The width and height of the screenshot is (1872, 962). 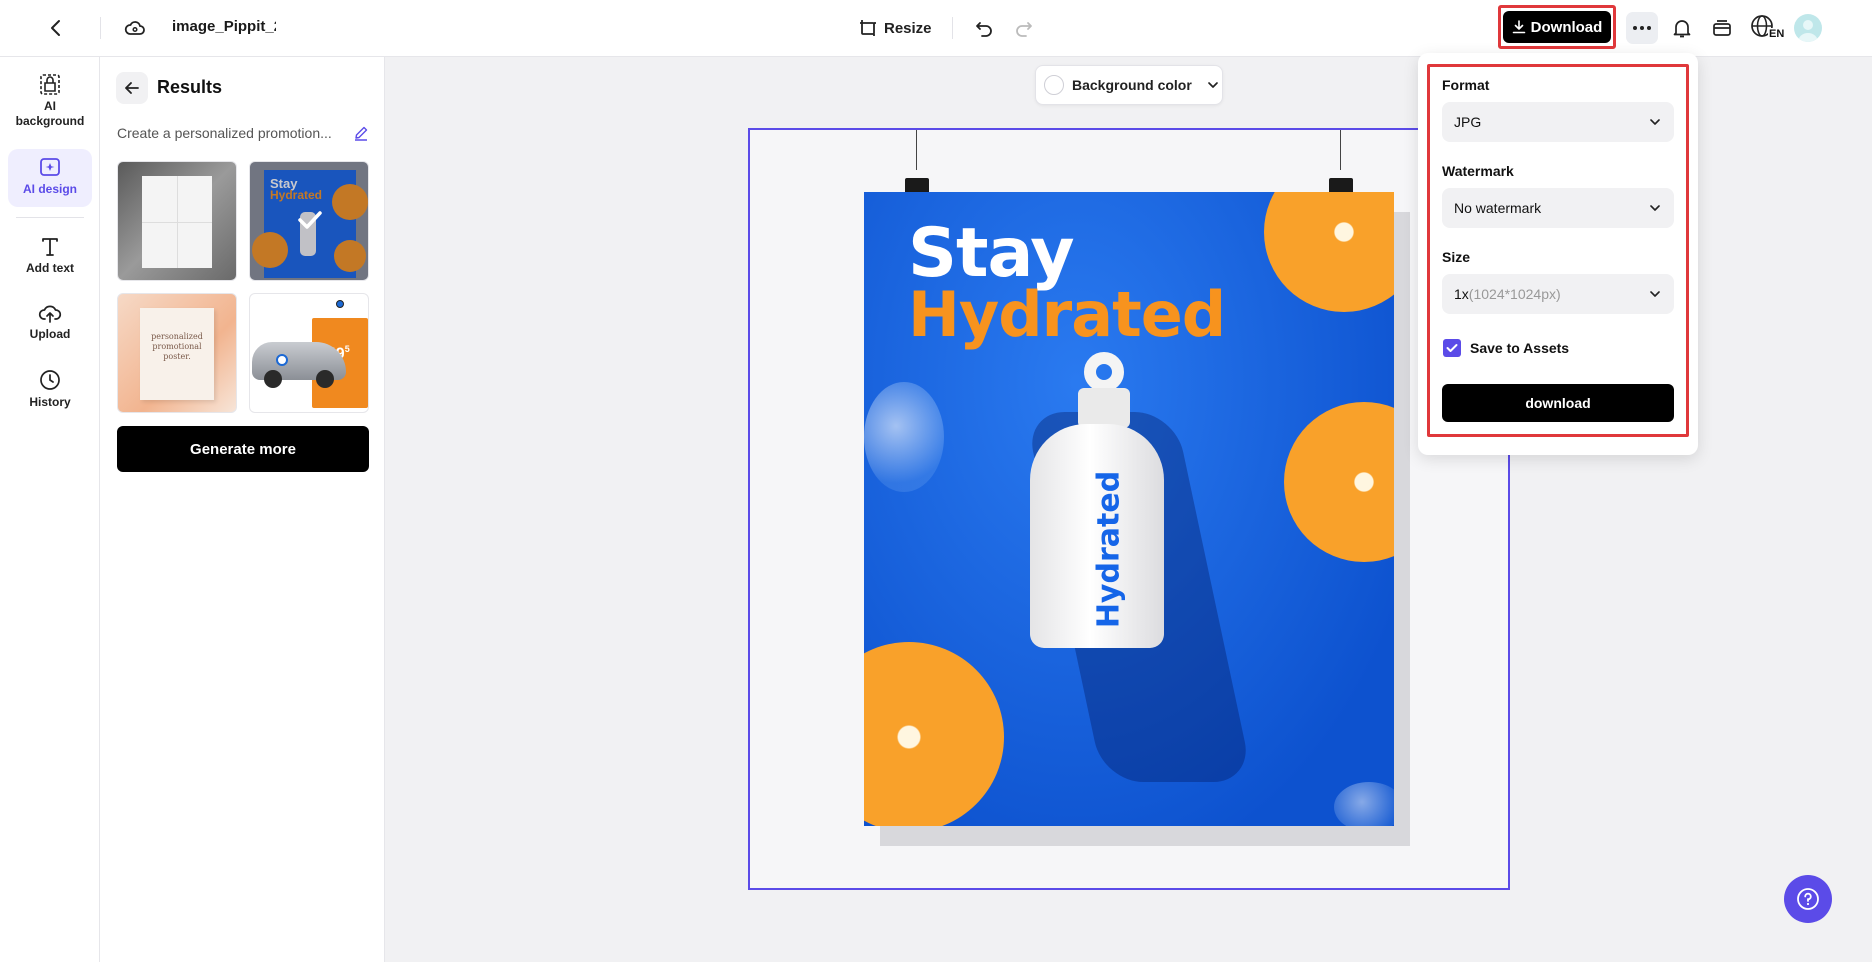 What do you see at coordinates (1132, 85) in the screenshot?
I see `background-color-label: Background color` at bounding box center [1132, 85].